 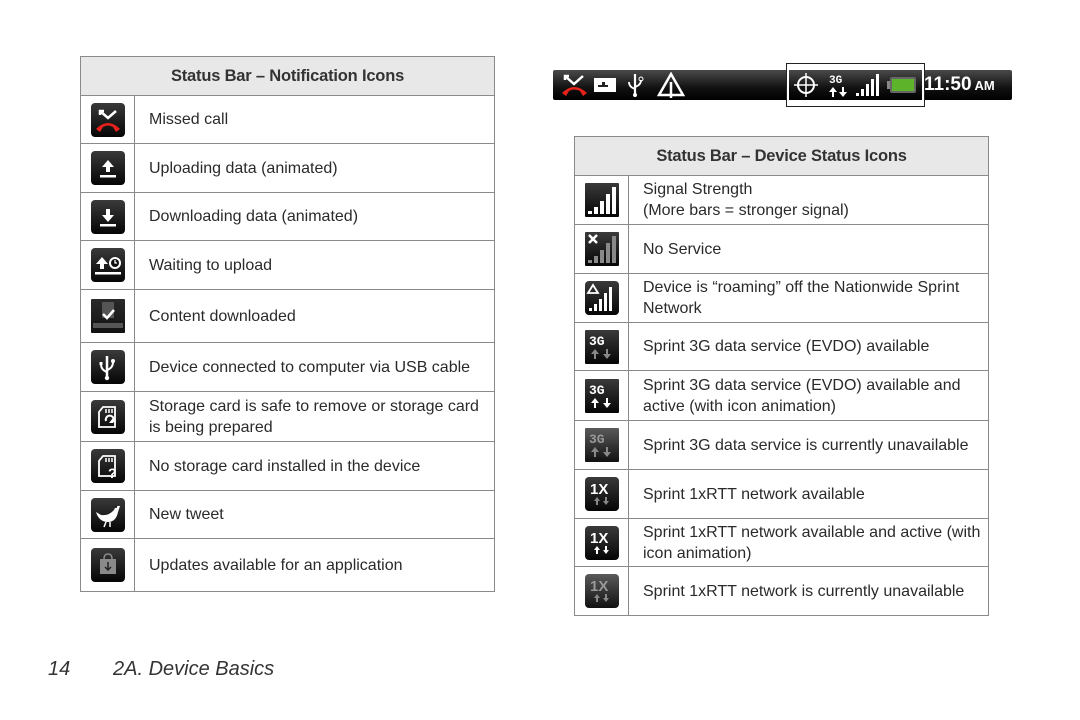 I want to click on uploading-icon, so click(x=107, y=168).